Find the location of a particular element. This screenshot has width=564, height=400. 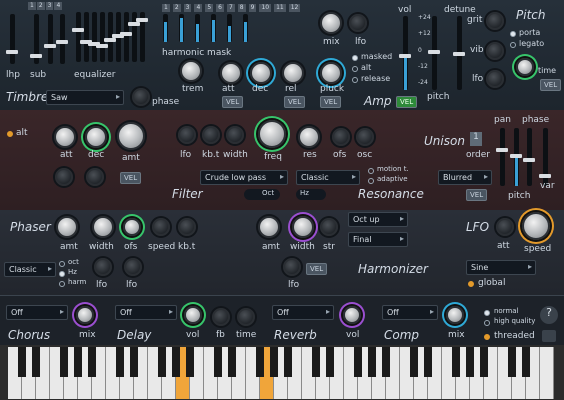

amp-att-knob is located at coordinates (231, 73).